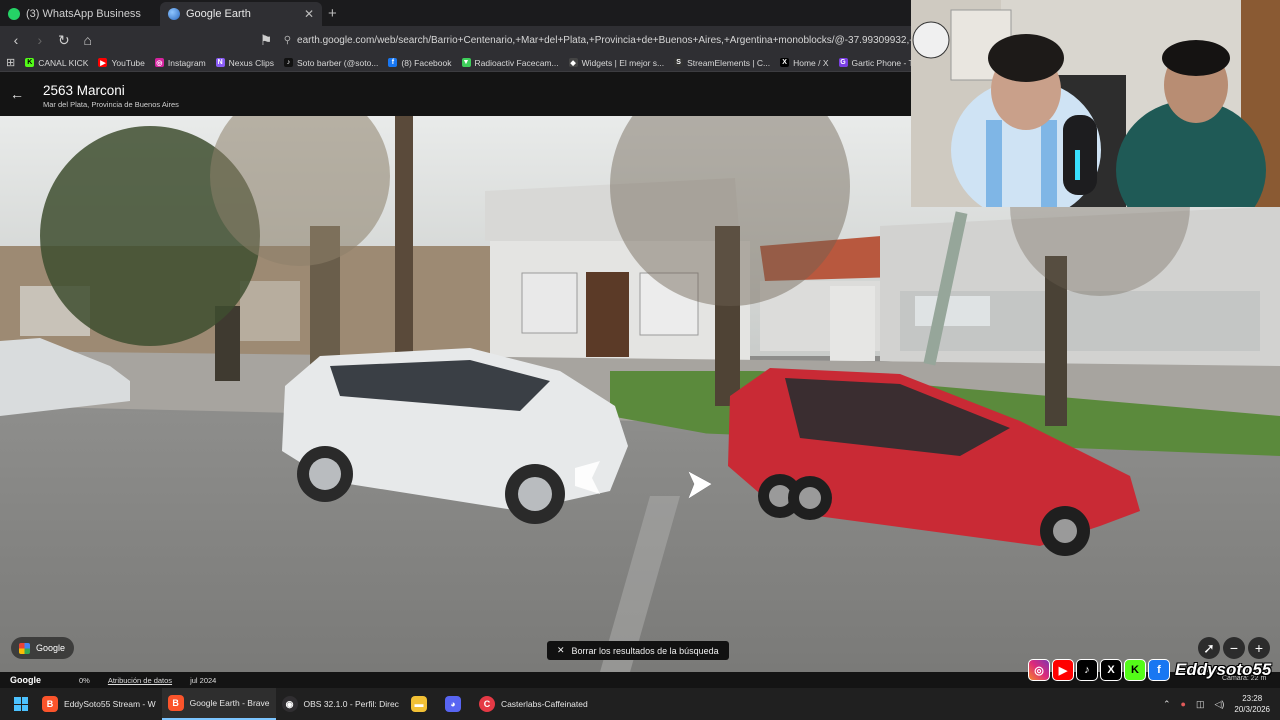 The image size is (1280, 720). What do you see at coordinates (40, 40) in the screenshot?
I see `forward-button: ›` at bounding box center [40, 40].